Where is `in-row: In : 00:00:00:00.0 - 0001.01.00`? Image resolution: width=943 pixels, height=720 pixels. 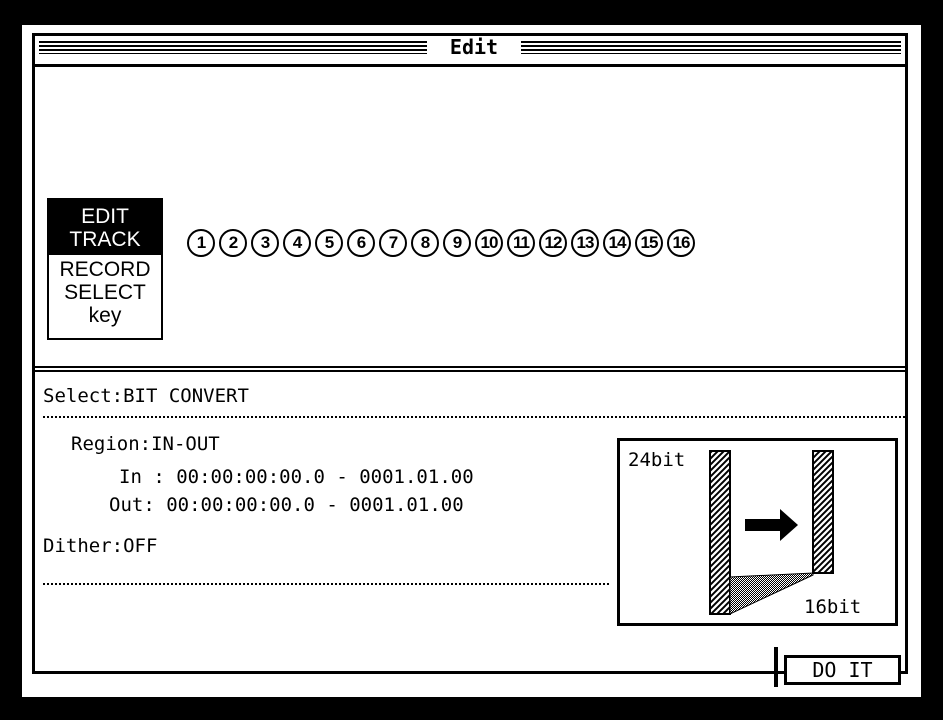
in-row: In : 00:00:00:00.0 - 0001.01.00 is located at coordinates (296, 477).